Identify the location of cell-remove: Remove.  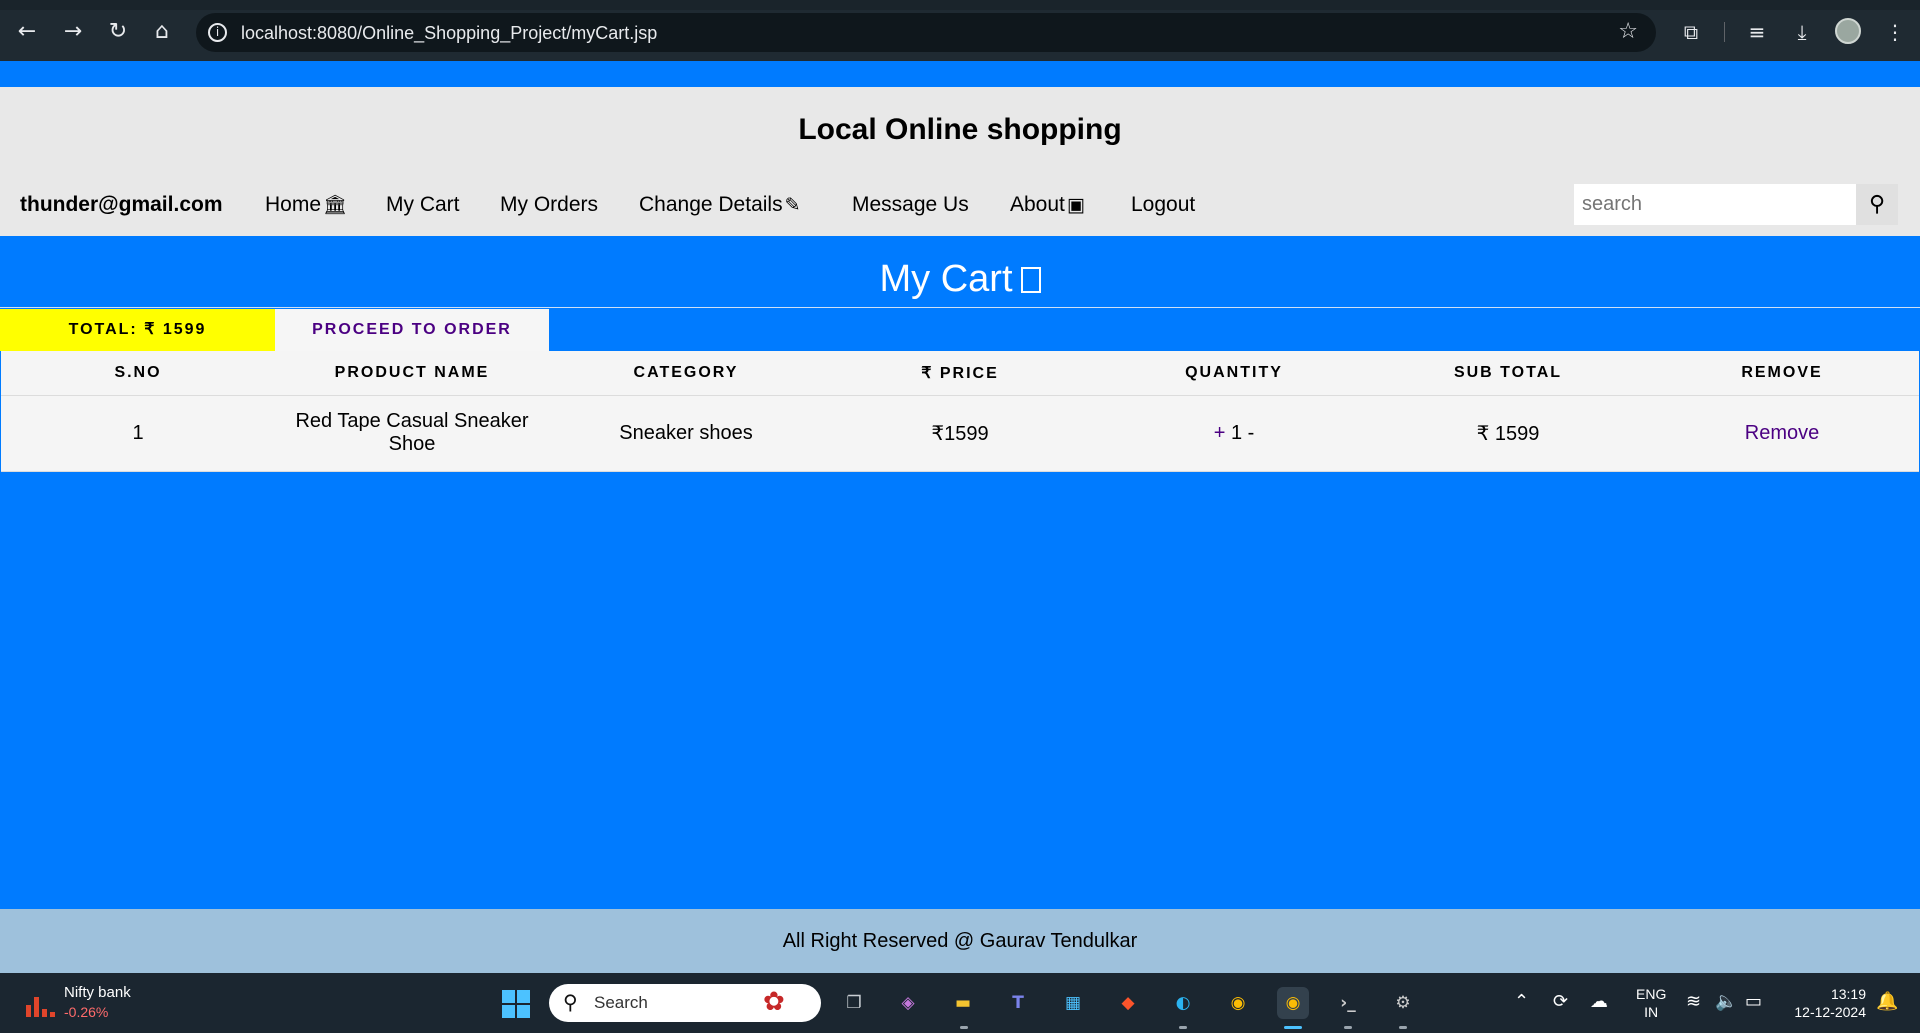
(1782, 433).